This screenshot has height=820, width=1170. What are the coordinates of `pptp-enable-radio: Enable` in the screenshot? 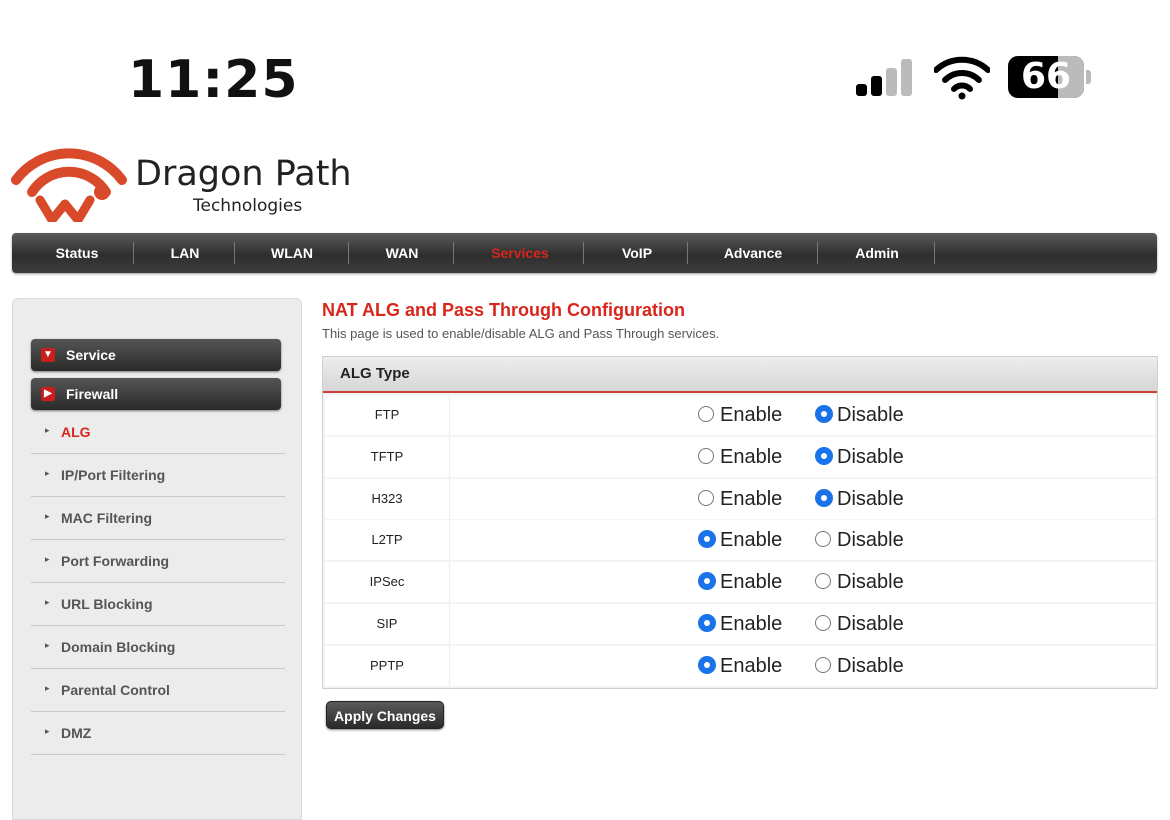 It's located at (748, 666).